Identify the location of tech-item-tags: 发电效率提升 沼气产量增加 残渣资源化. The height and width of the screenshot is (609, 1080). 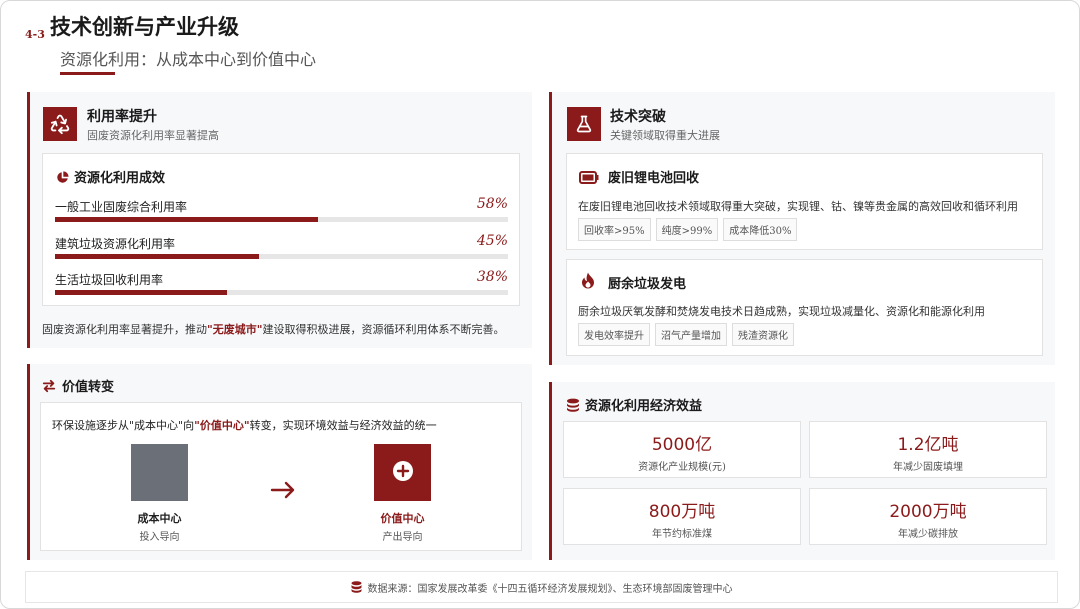
(688, 334).